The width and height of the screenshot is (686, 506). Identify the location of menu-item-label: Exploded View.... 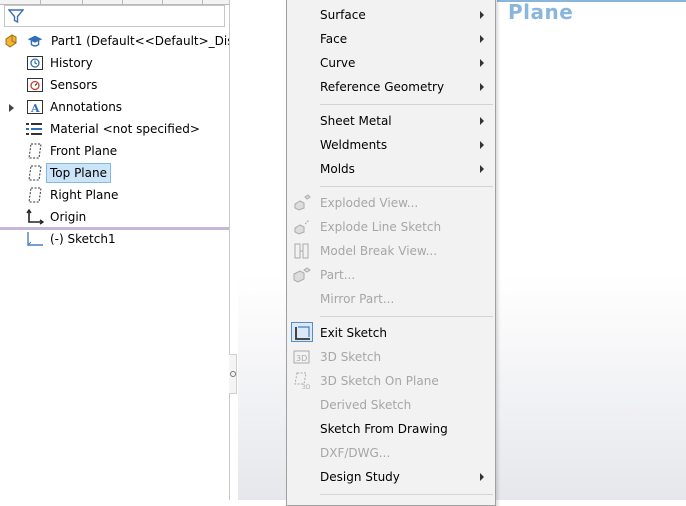
(369, 203).